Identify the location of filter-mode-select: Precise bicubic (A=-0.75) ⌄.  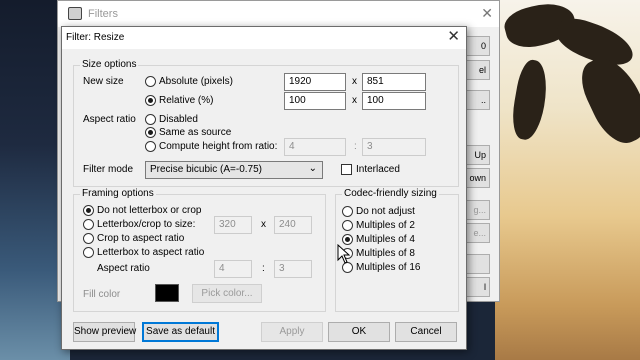
(234, 170).